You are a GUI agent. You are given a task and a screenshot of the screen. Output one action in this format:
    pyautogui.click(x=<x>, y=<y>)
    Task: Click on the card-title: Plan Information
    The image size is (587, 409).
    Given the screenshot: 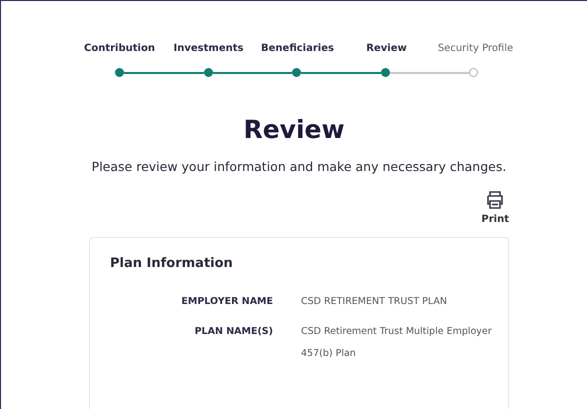 What is the action you would take?
    pyautogui.click(x=172, y=263)
    